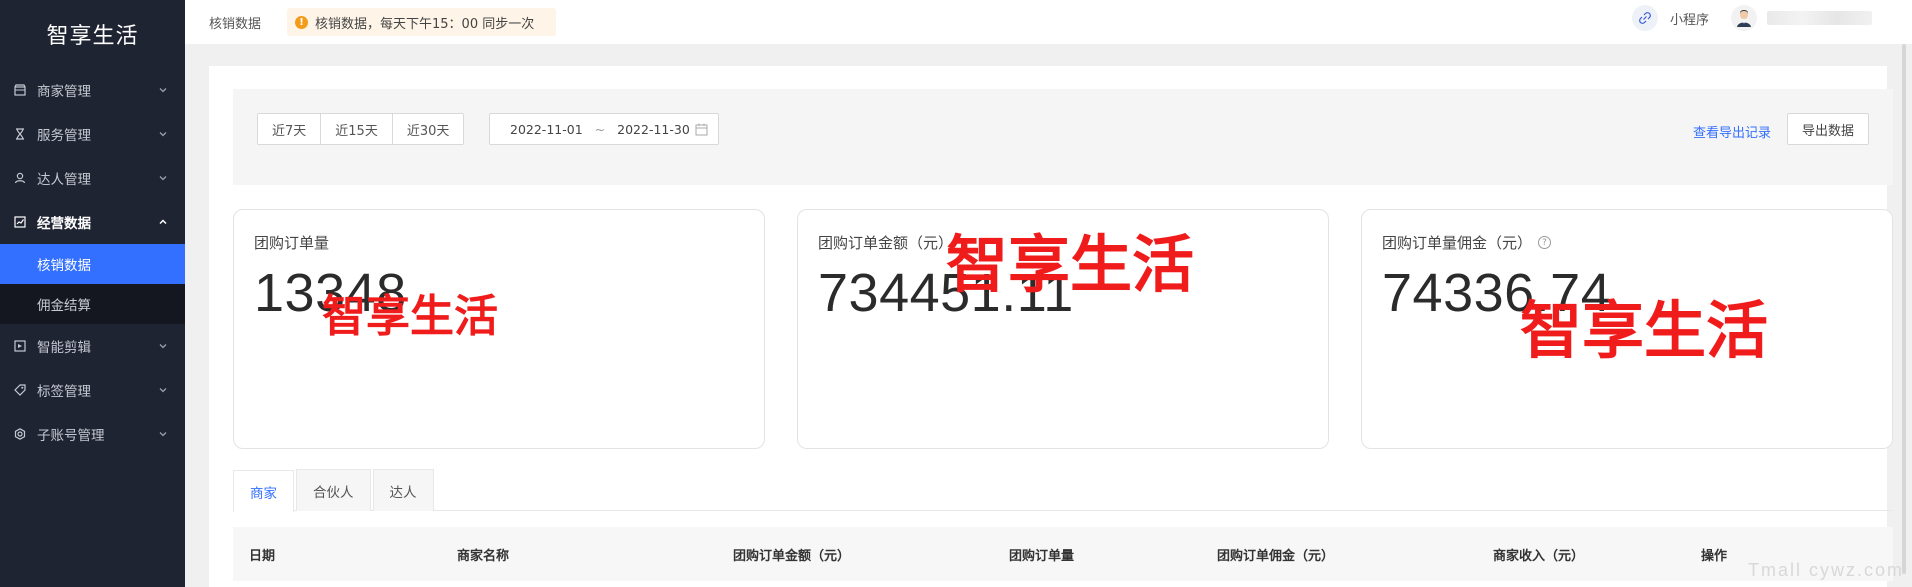 The width and height of the screenshot is (1912, 587). Describe the element at coordinates (946, 293) in the screenshot. I see `stat-card-value: 734451.11` at that location.